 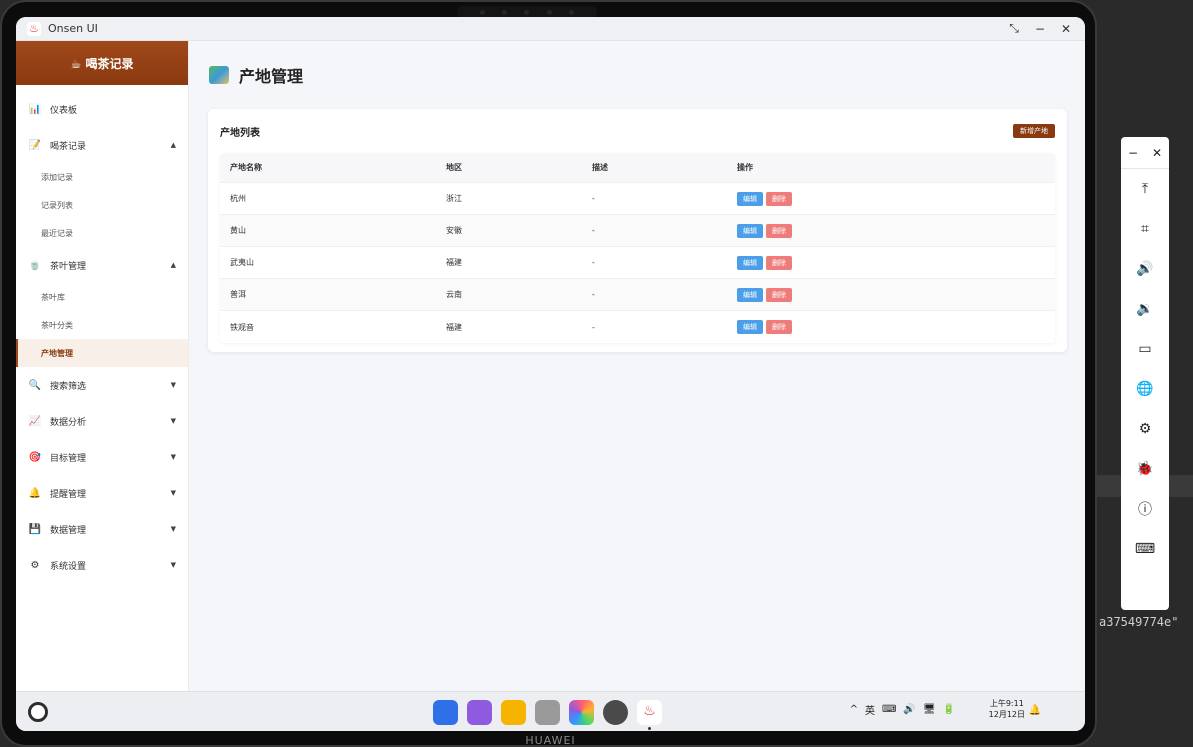 I want to click on floppy-disk-icon: 💾, so click(x=35, y=529).